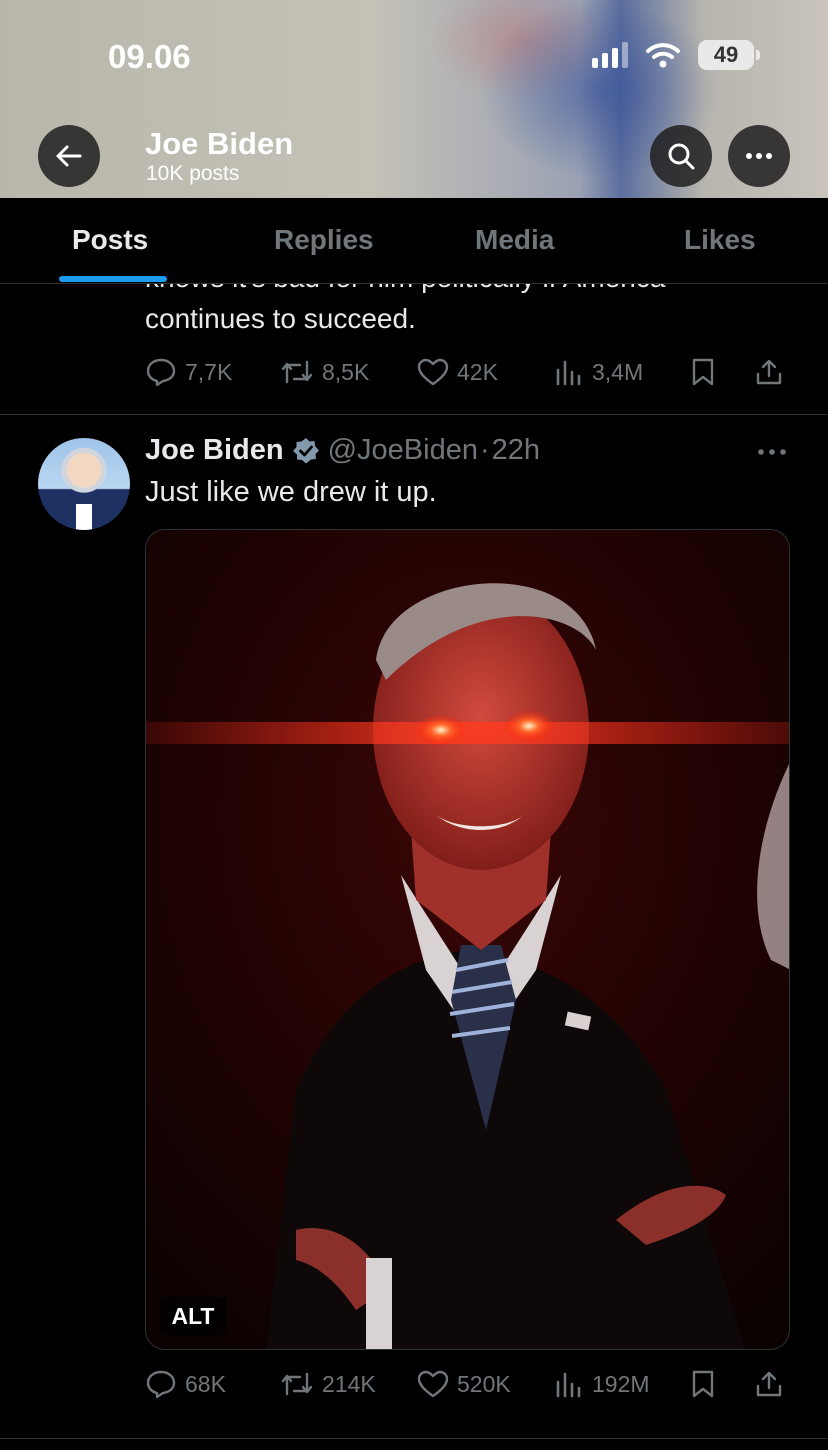 The width and height of the screenshot is (828, 1450). I want to click on profile-tabs: Posts Replies Media Likes, so click(414, 241).